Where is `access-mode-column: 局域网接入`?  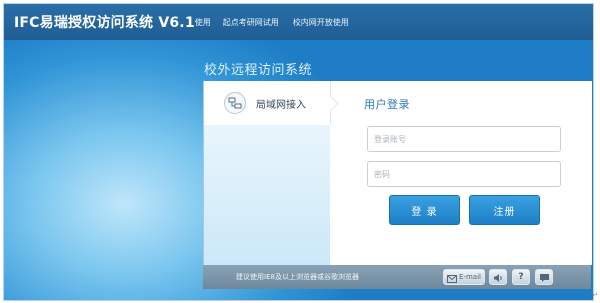
access-mode-column: 局域网接入 is located at coordinates (271, 173).